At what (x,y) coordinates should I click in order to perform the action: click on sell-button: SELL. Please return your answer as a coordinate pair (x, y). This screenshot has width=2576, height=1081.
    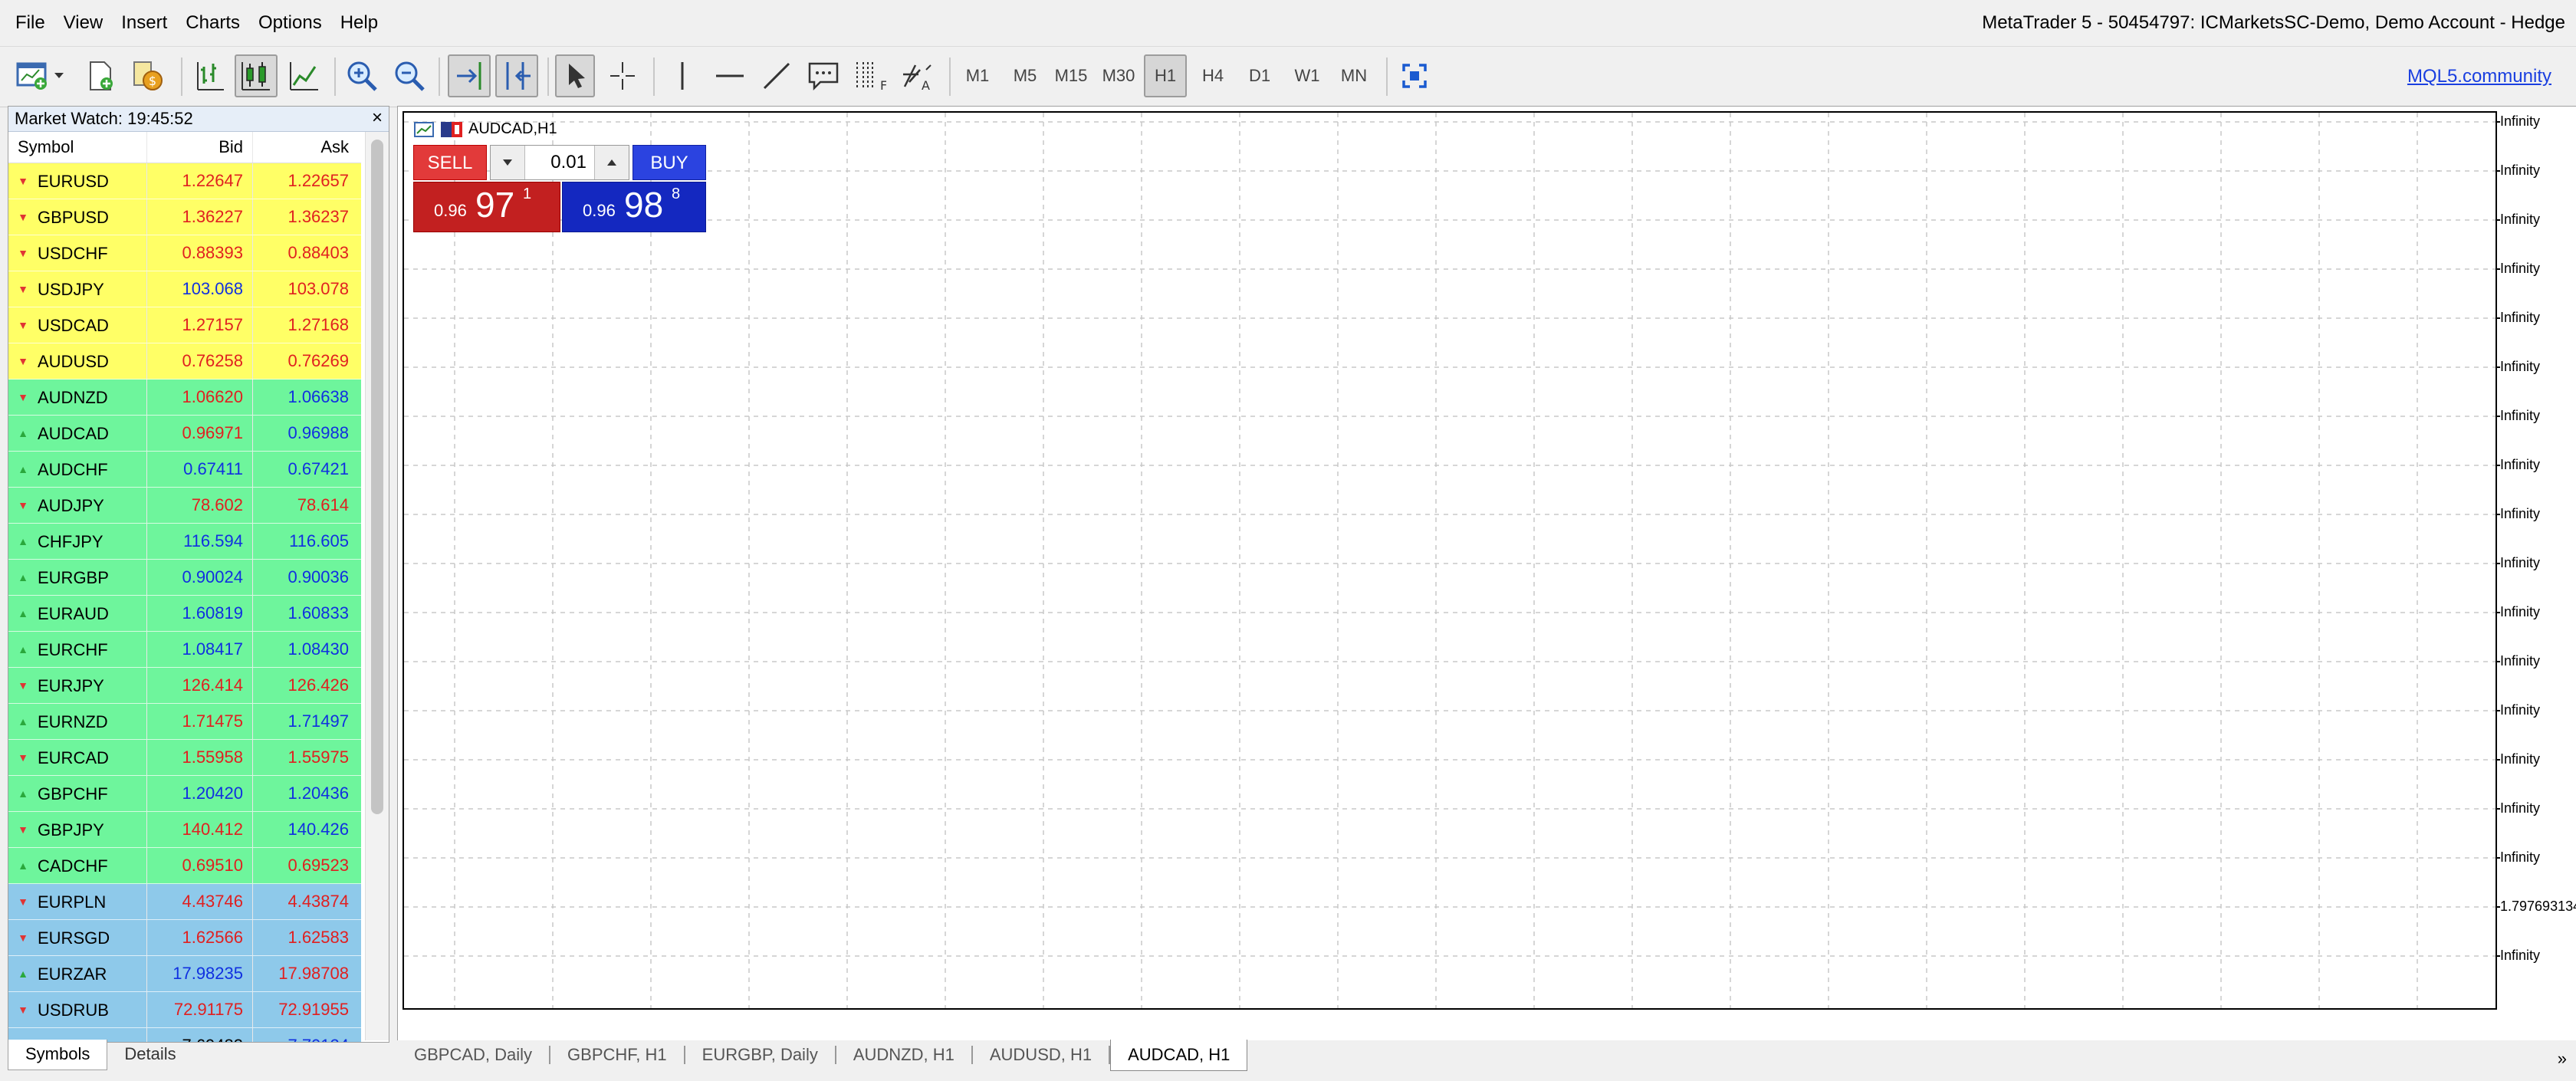
    Looking at the image, I should click on (450, 162).